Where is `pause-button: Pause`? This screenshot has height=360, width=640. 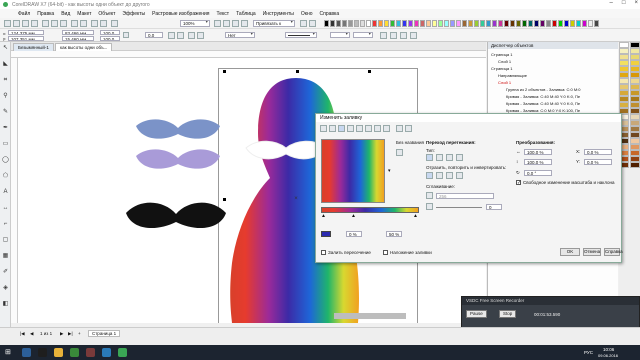 pause-button: Pause is located at coordinates (476, 314).